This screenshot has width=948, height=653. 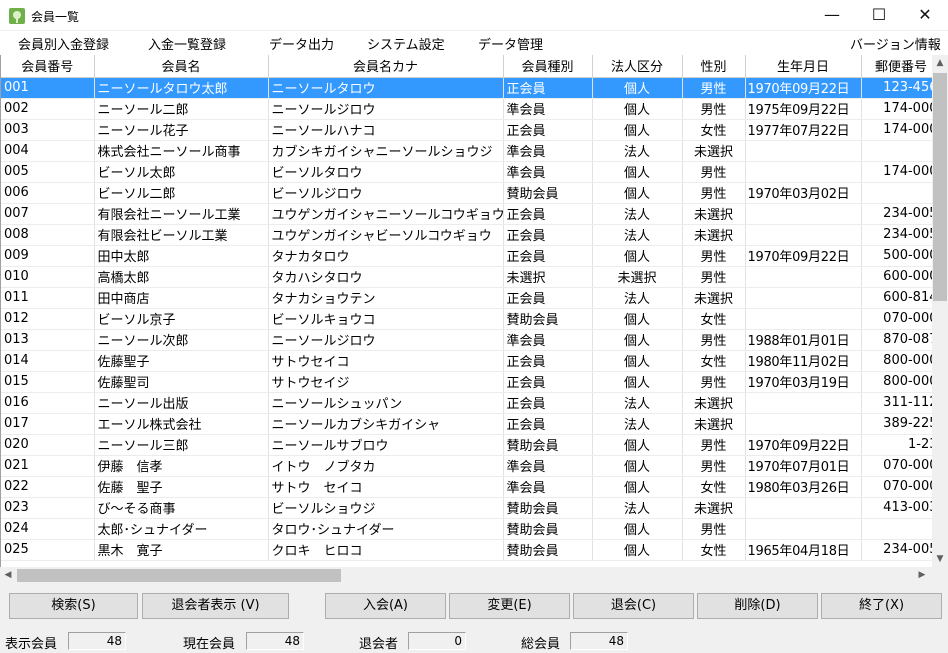 I want to click on horizontal-scroll-thumb, so click(x=179, y=575).